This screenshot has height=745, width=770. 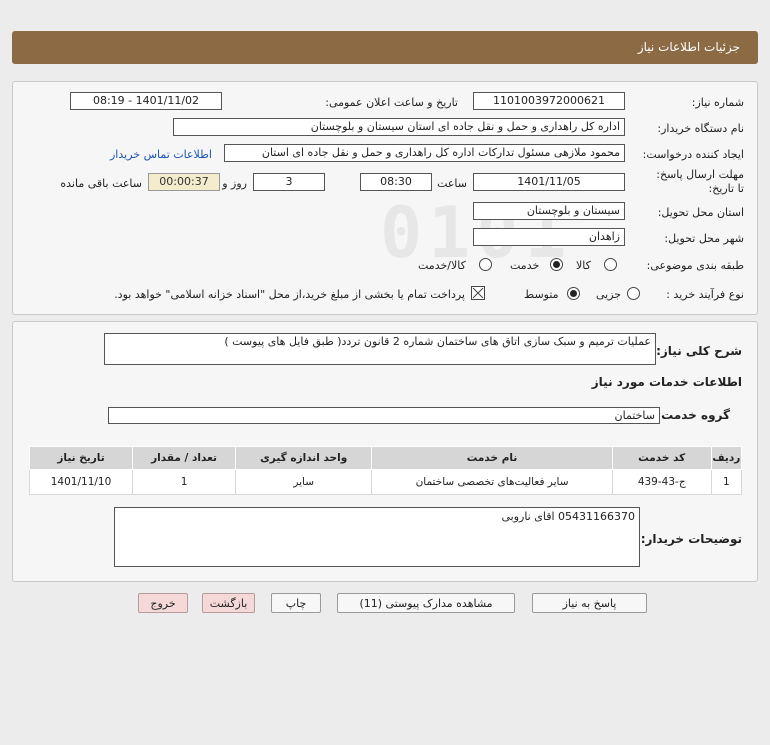 What do you see at coordinates (693, 415) in the screenshot?
I see `service-group-label: گروه خدمت:` at bounding box center [693, 415].